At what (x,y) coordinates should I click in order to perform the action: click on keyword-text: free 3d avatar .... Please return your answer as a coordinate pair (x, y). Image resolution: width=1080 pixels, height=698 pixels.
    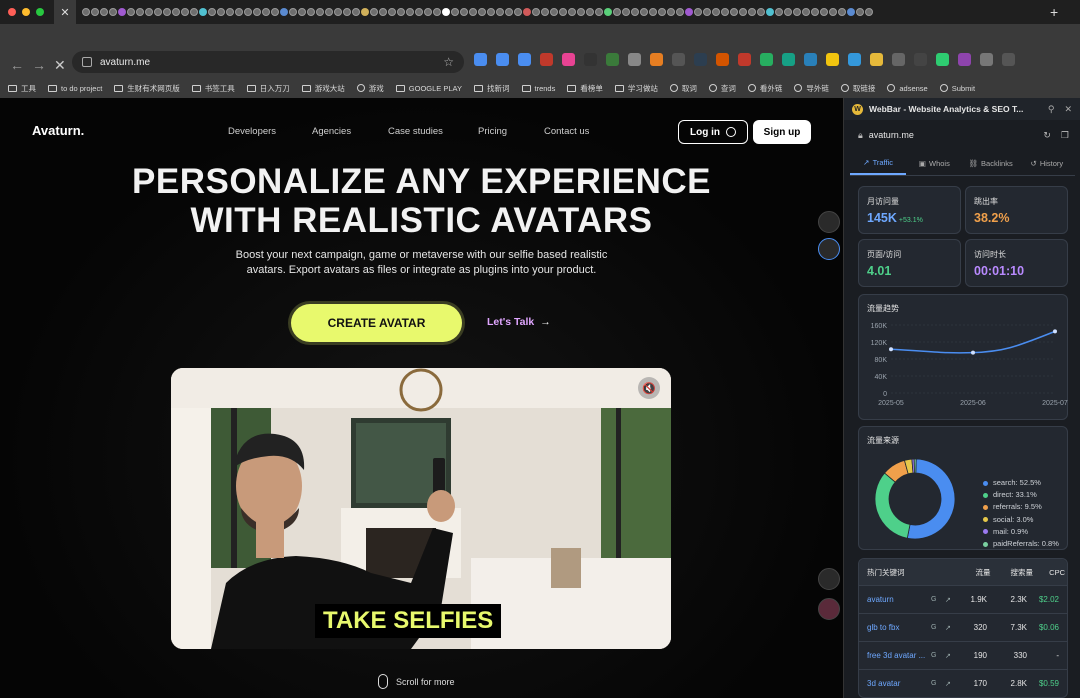
    Looking at the image, I should click on (895, 655).